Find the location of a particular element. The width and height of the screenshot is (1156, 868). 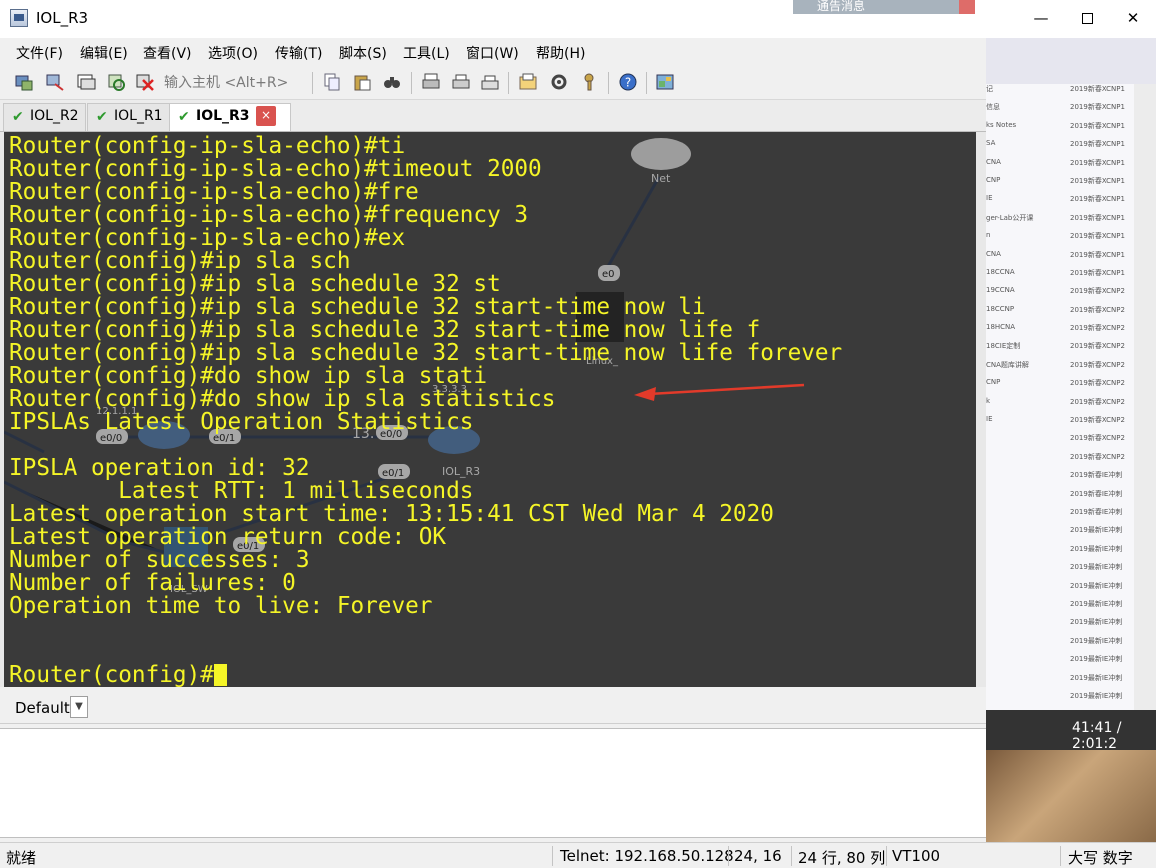

key-icon is located at coordinates (589, 82).